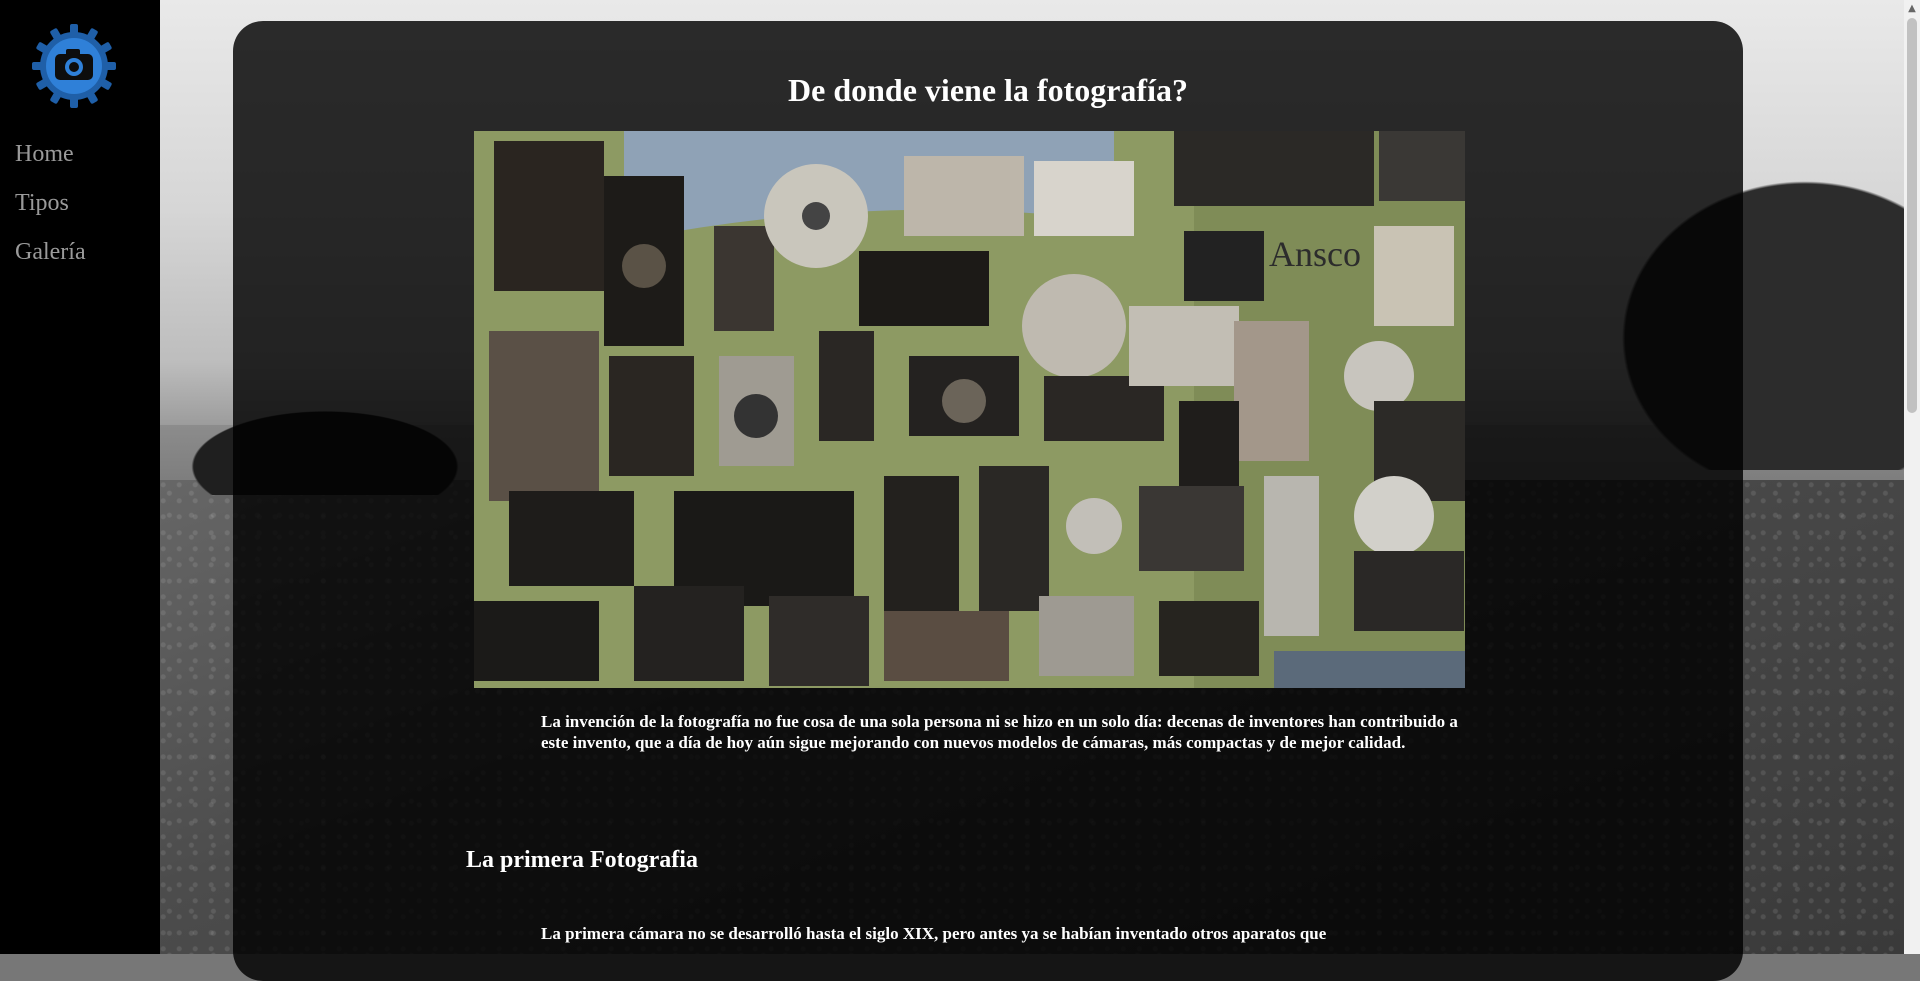 This screenshot has width=1920, height=981. I want to click on ansco-label: Ansco, so click(1315, 254).